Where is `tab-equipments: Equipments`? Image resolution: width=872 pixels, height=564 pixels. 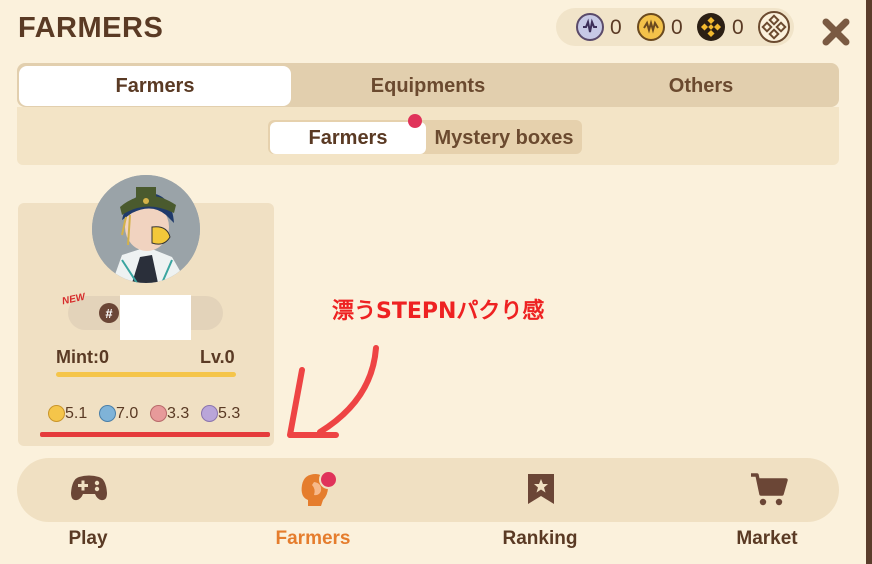
tab-equipments: Equipments is located at coordinates (428, 86).